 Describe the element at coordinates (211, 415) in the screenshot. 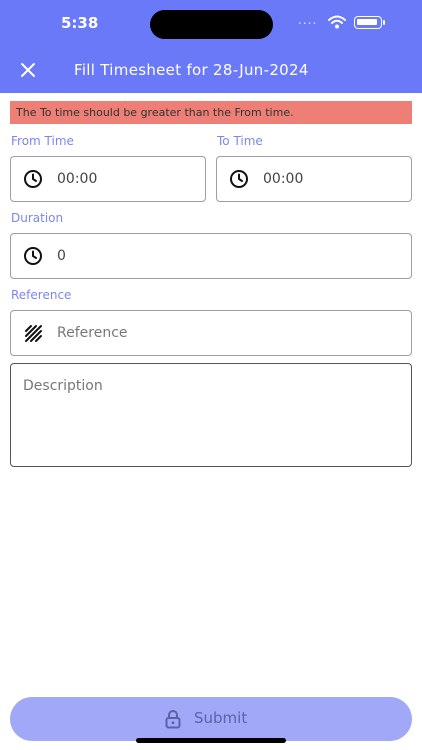

I see `description-textarea: Description` at that location.